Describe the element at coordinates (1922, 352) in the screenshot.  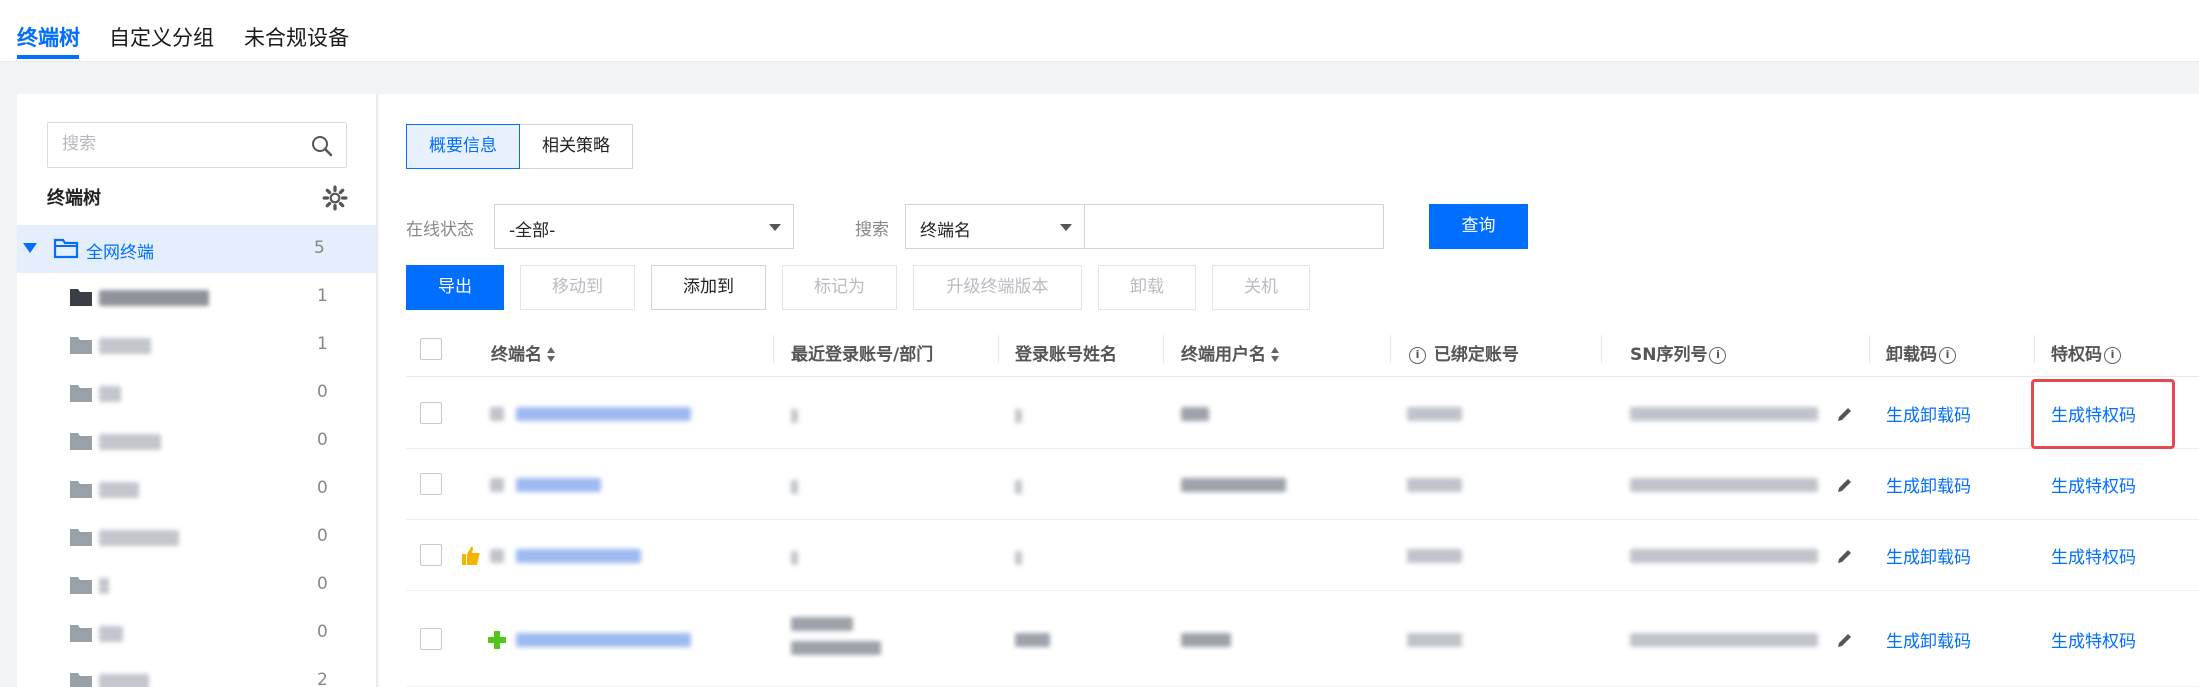
I see `th-uninstall-code: 卸载码 i` at that location.